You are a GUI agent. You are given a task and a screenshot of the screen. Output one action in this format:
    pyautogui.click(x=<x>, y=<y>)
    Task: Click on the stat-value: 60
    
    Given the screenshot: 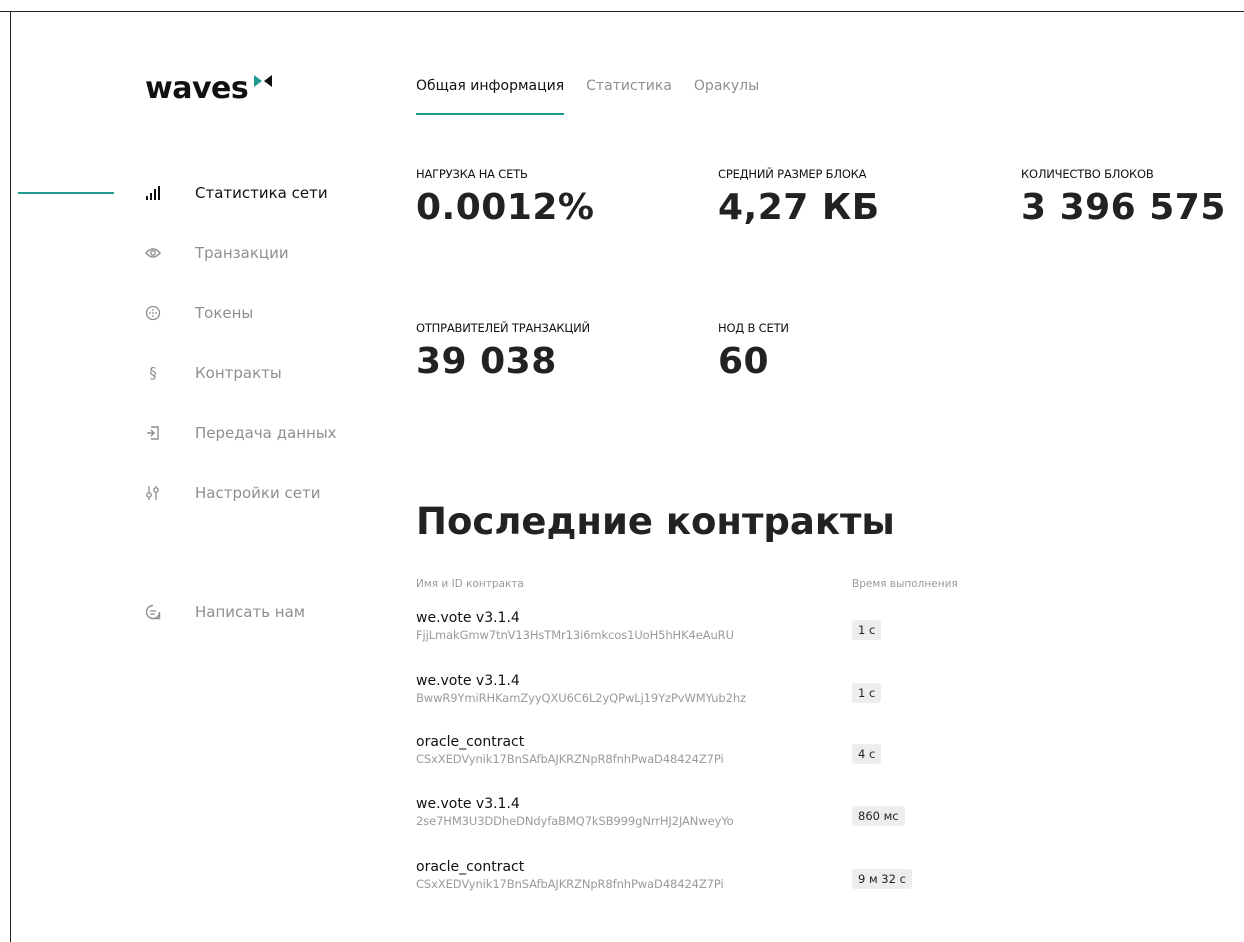 What is the action you would take?
    pyautogui.click(x=744, y=361)
    